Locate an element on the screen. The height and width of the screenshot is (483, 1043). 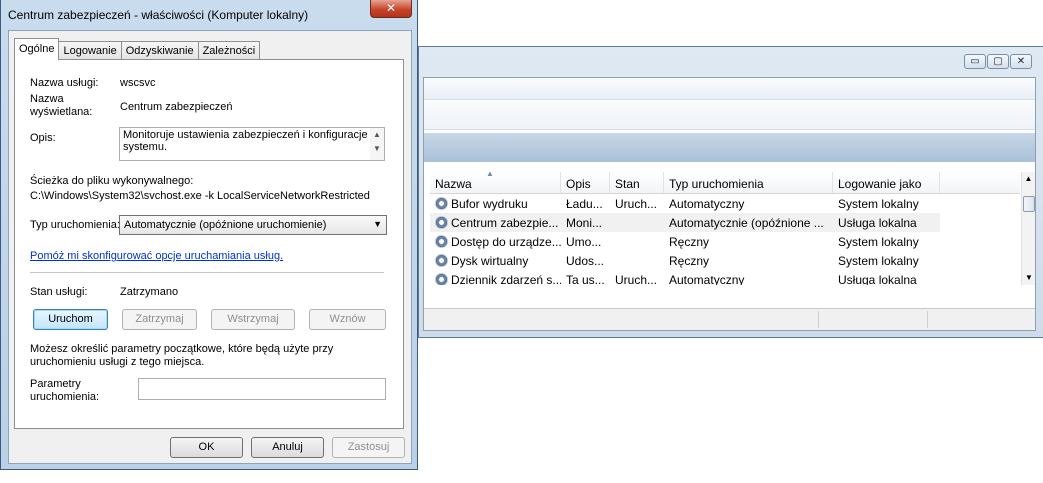
status-label: Stan usługi: is located at coordinates (59, 292).